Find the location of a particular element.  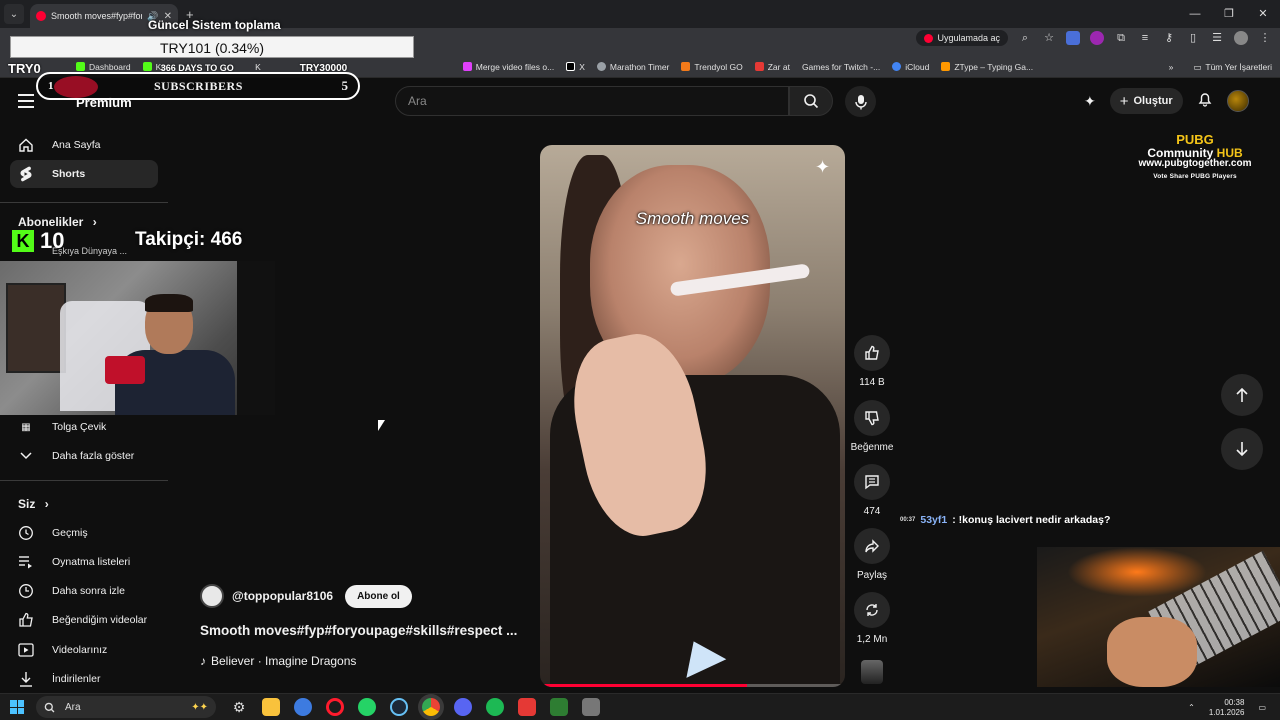

remix-action: 1,2 Mn is located at coordinates (872, 618).